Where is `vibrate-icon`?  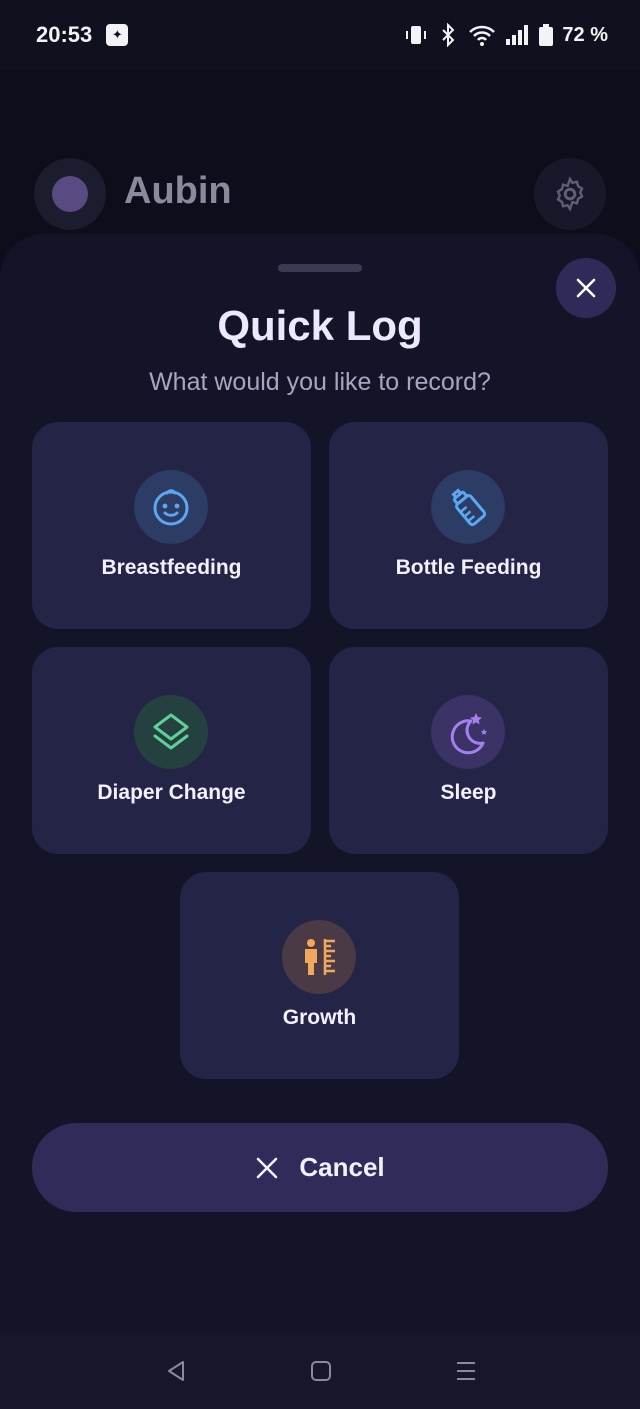
vibrate-icon is located at coordinates (416, 35).